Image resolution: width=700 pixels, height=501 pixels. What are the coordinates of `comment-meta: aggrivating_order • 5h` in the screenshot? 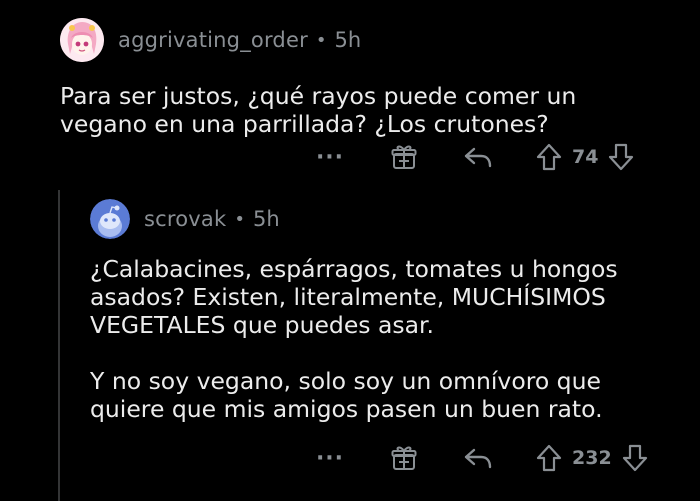 It's located at (370, 40).